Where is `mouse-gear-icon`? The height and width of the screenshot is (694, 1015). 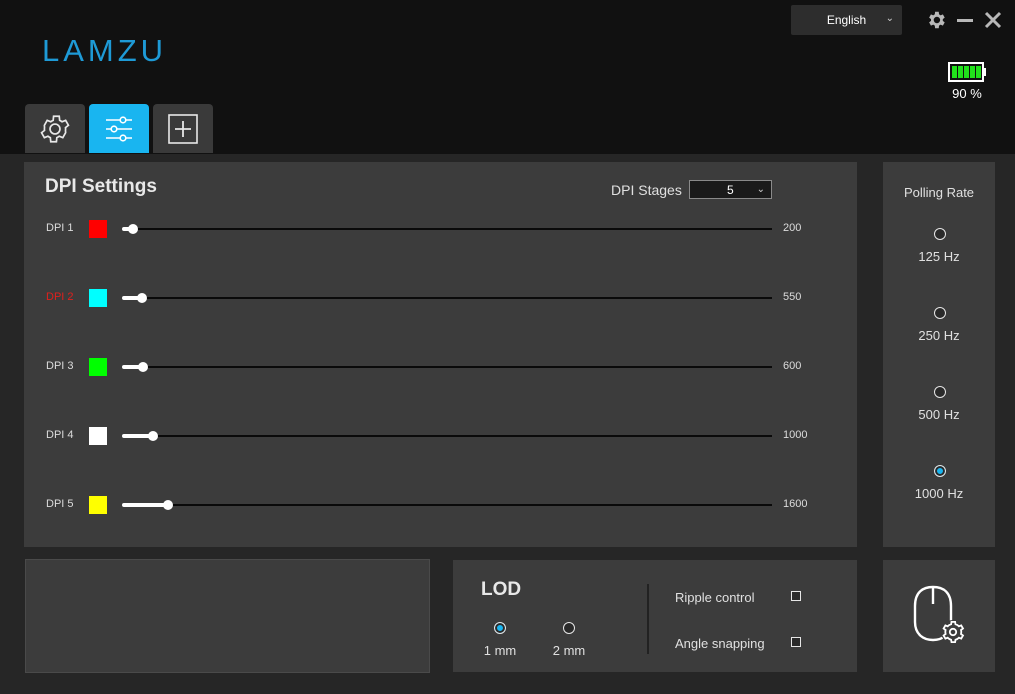
mouse-gear-icon is located at coordinates (939, 614).